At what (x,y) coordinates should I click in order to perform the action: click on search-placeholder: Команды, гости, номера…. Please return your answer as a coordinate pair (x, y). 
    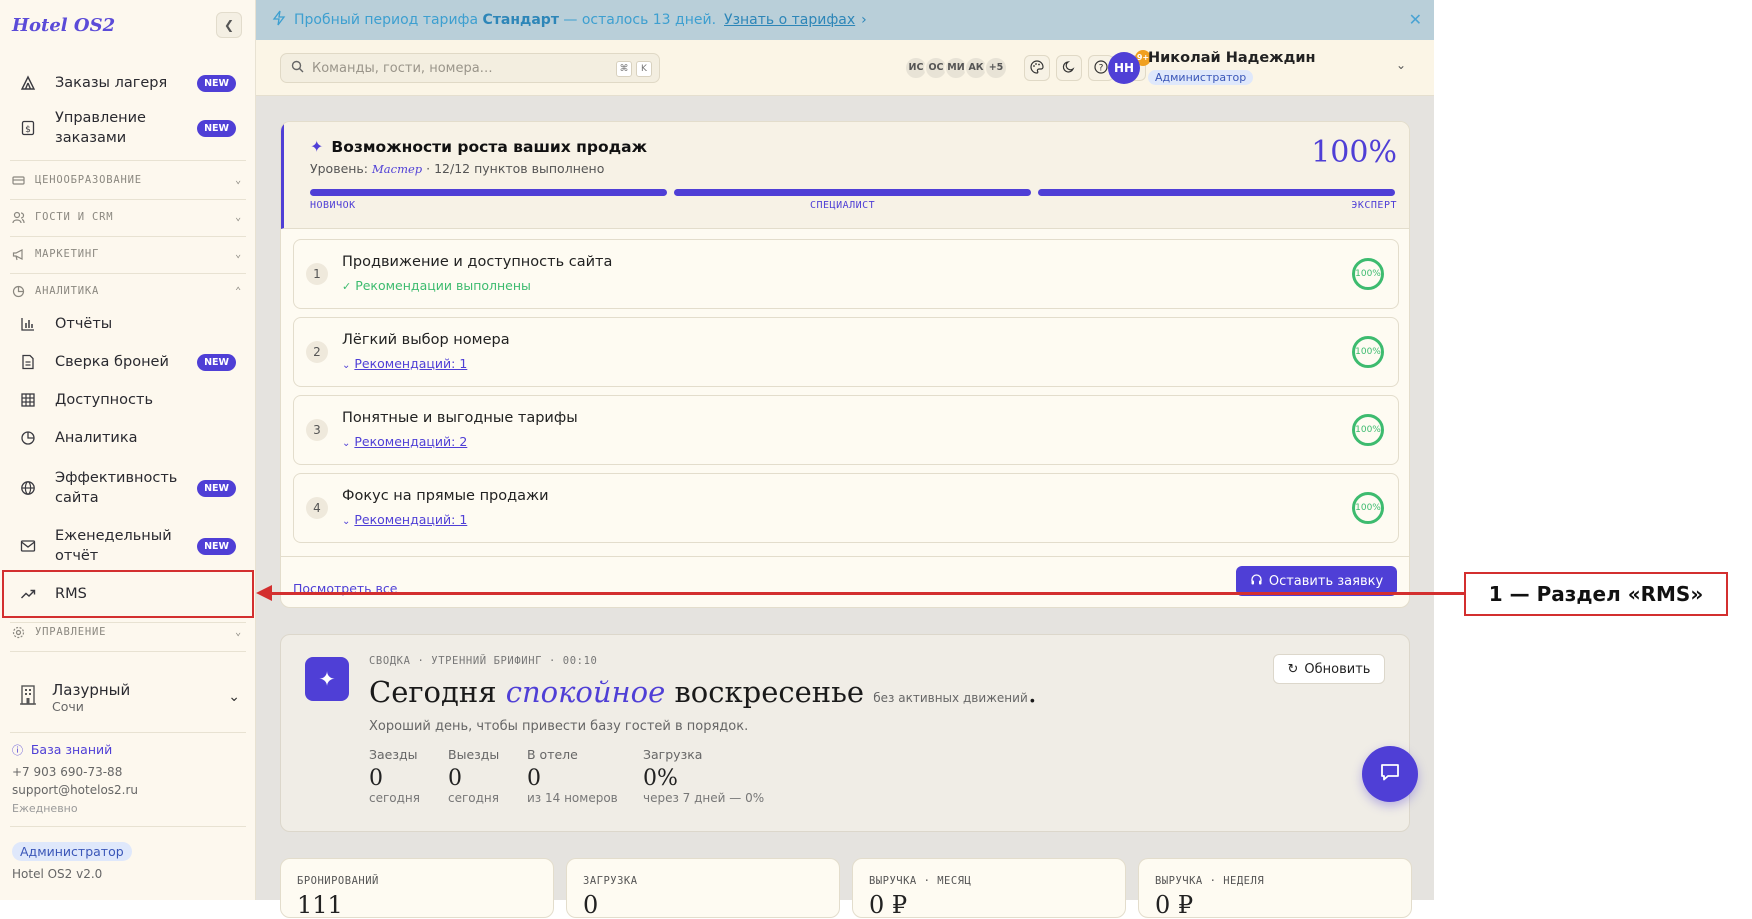
    Looking at the image, I should click on (402, 68).